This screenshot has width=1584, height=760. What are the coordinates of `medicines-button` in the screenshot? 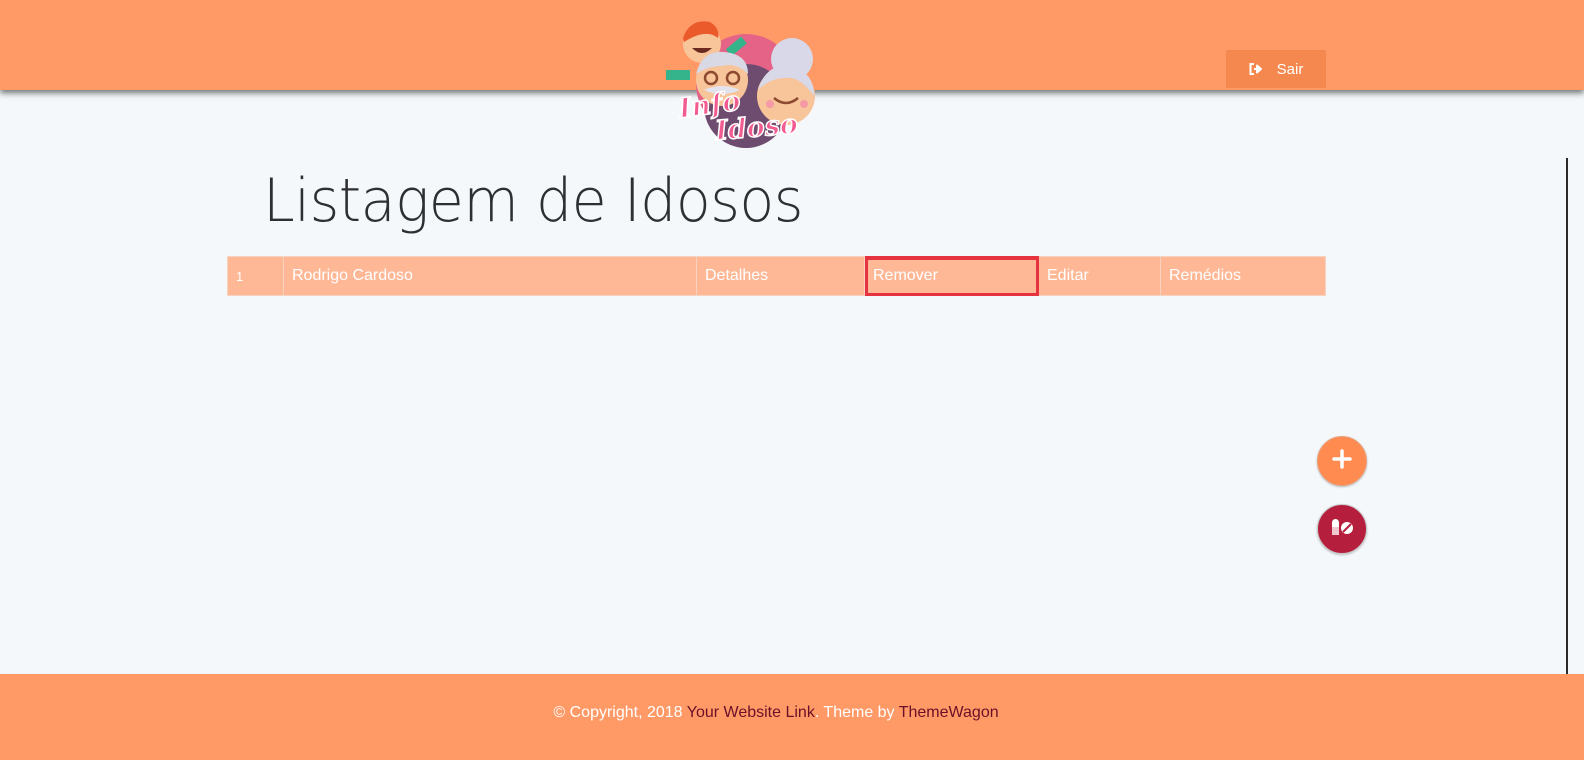 It's located at (1342, 529).